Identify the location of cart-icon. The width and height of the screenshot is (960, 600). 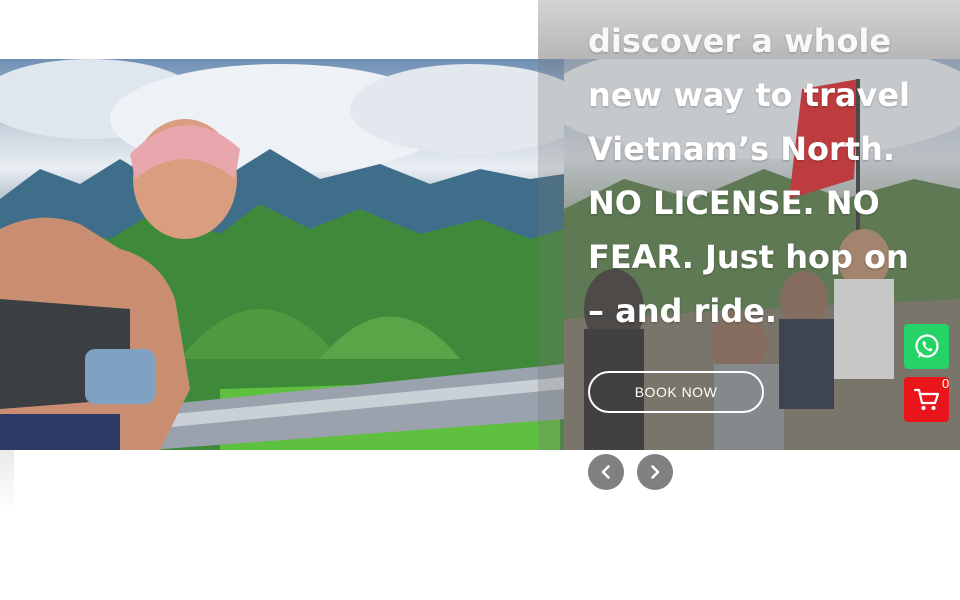
(926, 399).